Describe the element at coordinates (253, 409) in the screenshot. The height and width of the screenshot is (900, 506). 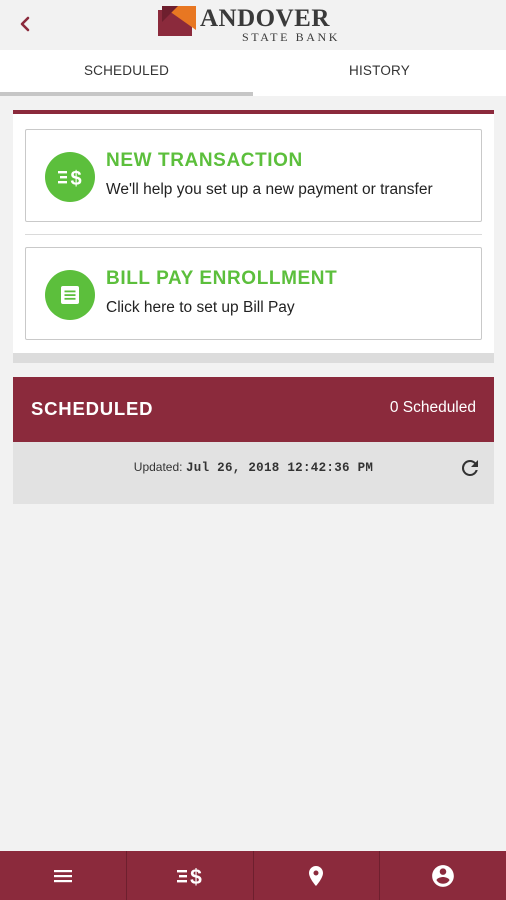
I see `scheduled-section-header: SCHEDULED 0 Scheduled` at that location.